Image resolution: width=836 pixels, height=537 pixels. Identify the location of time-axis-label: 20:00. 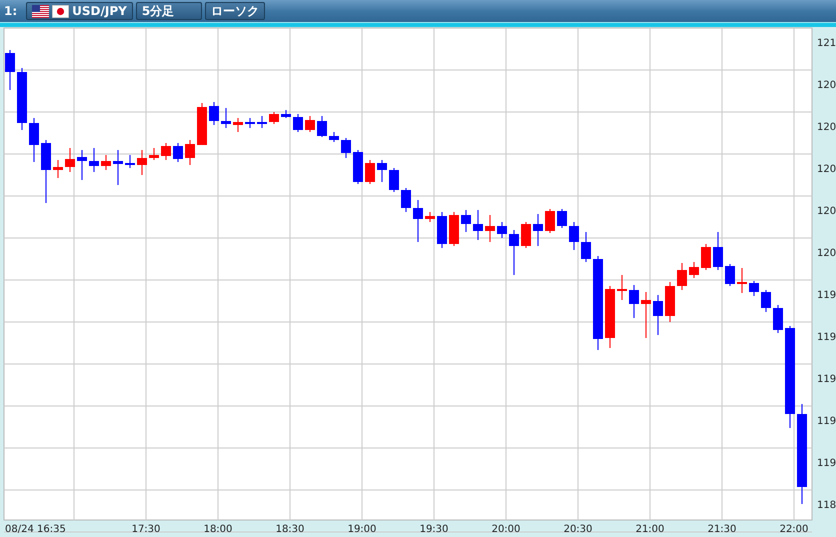
(506, 529).